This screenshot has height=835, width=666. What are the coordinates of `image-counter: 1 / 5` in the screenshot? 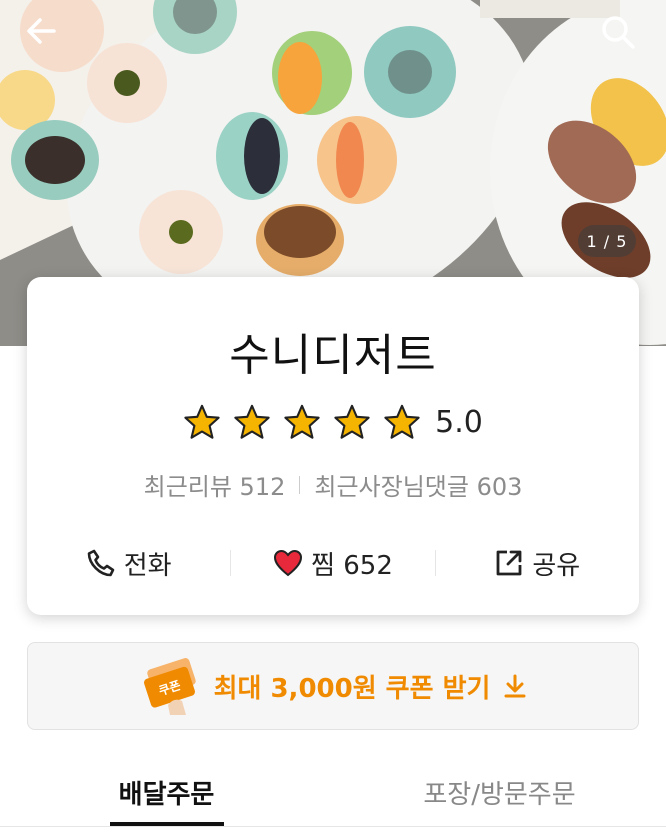 It's located at (607, 241).